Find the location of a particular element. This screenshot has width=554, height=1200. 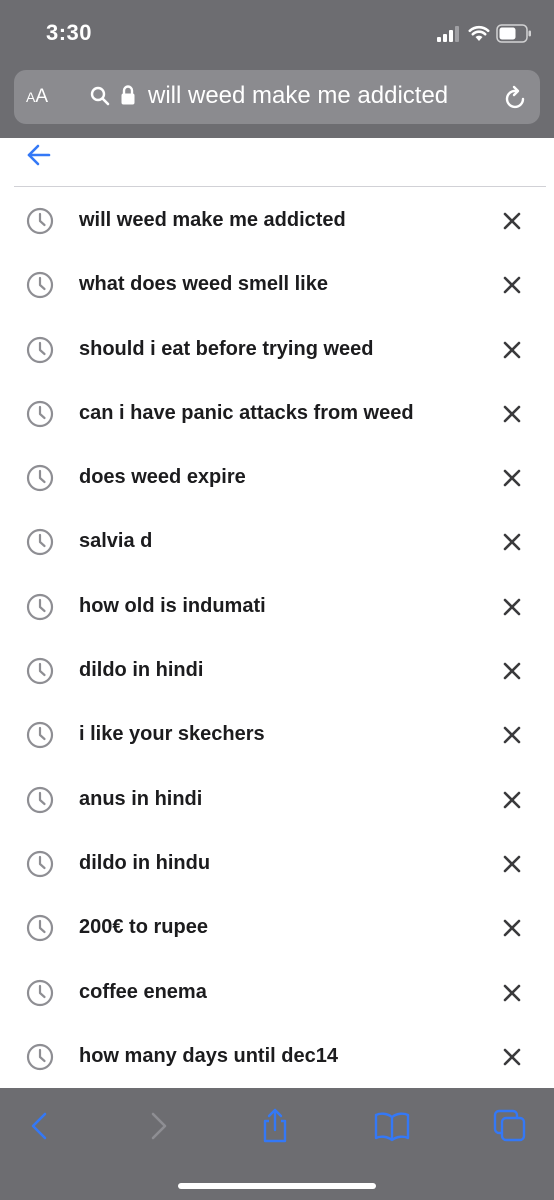

suggestion-label: anus in hindi is located at coordinates (141, 798).